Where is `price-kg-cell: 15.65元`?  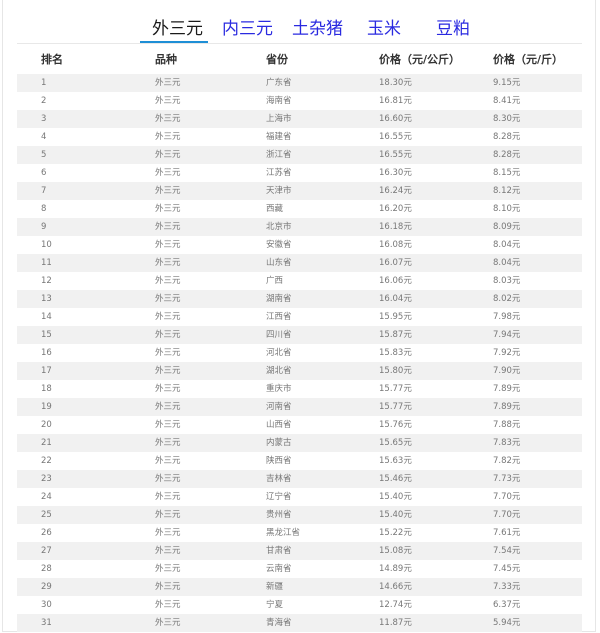
price-kg-cell: 15.65元 is located at coordinates (395, 443).